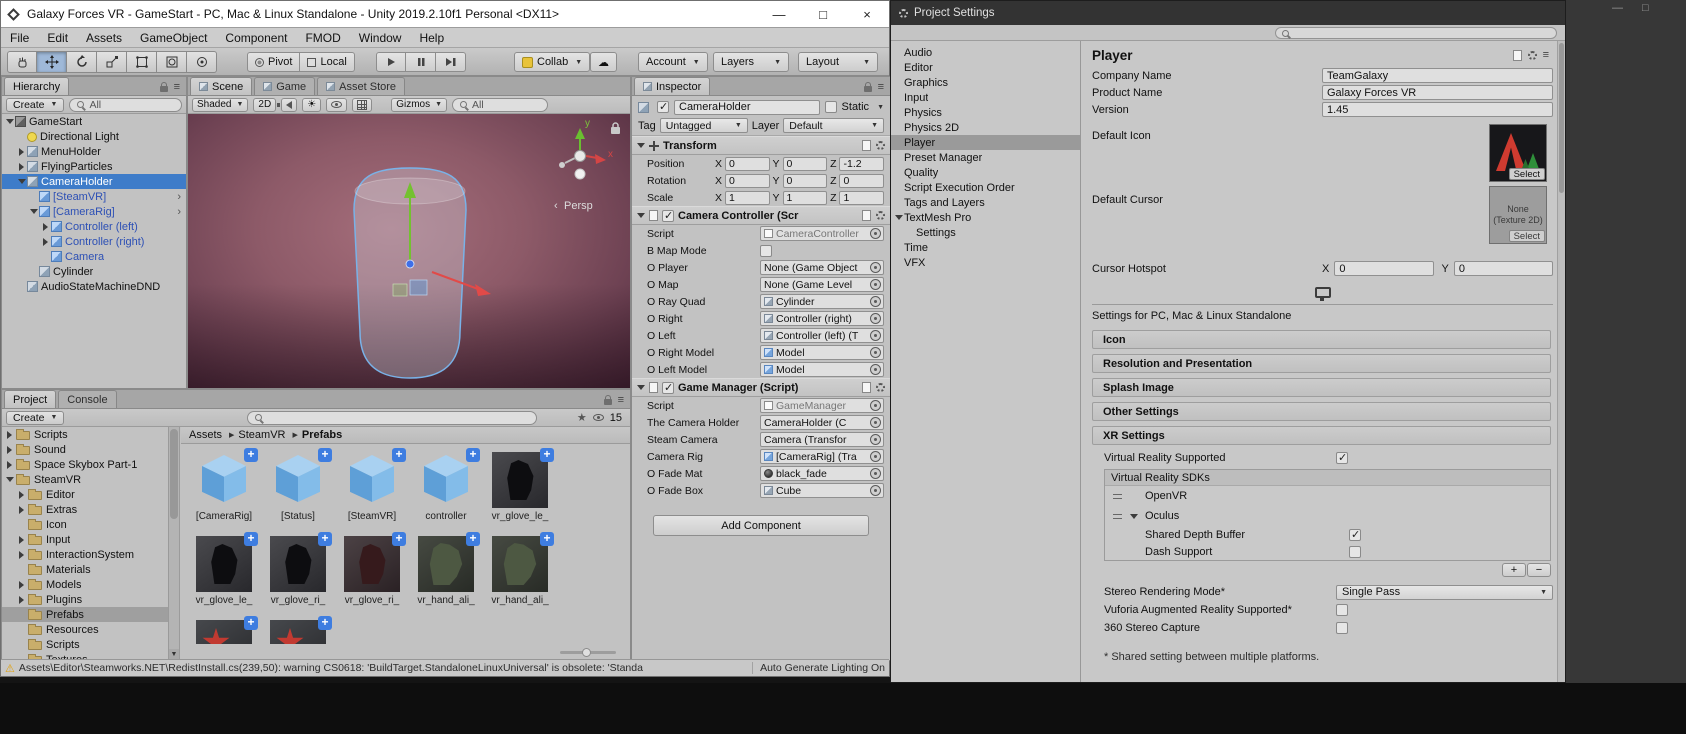 Image resolution: width=1686 pixels, height=734 pixels. What do you see at coordinates (57, 38) in the screenshot?
I see `menu-item: Edit` at bounding box center [57, 38].